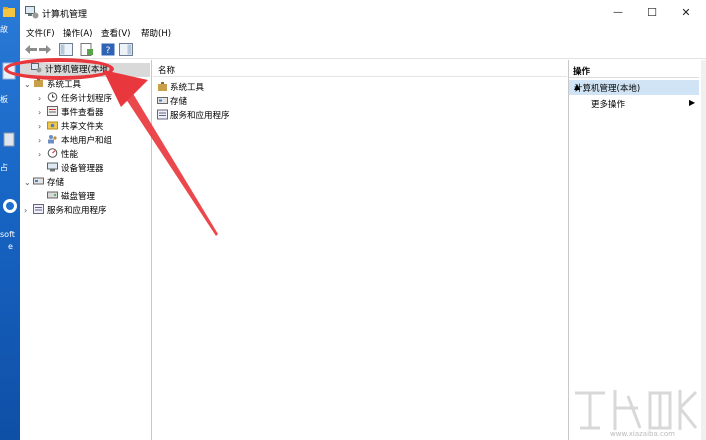 The width and height of the screenshot is (706, 440). What do you see at coordinates (77, 211) in the screenshot?
I see `tree-label-services-apps: 服务和应用程序` at bounding box center [77, 211].